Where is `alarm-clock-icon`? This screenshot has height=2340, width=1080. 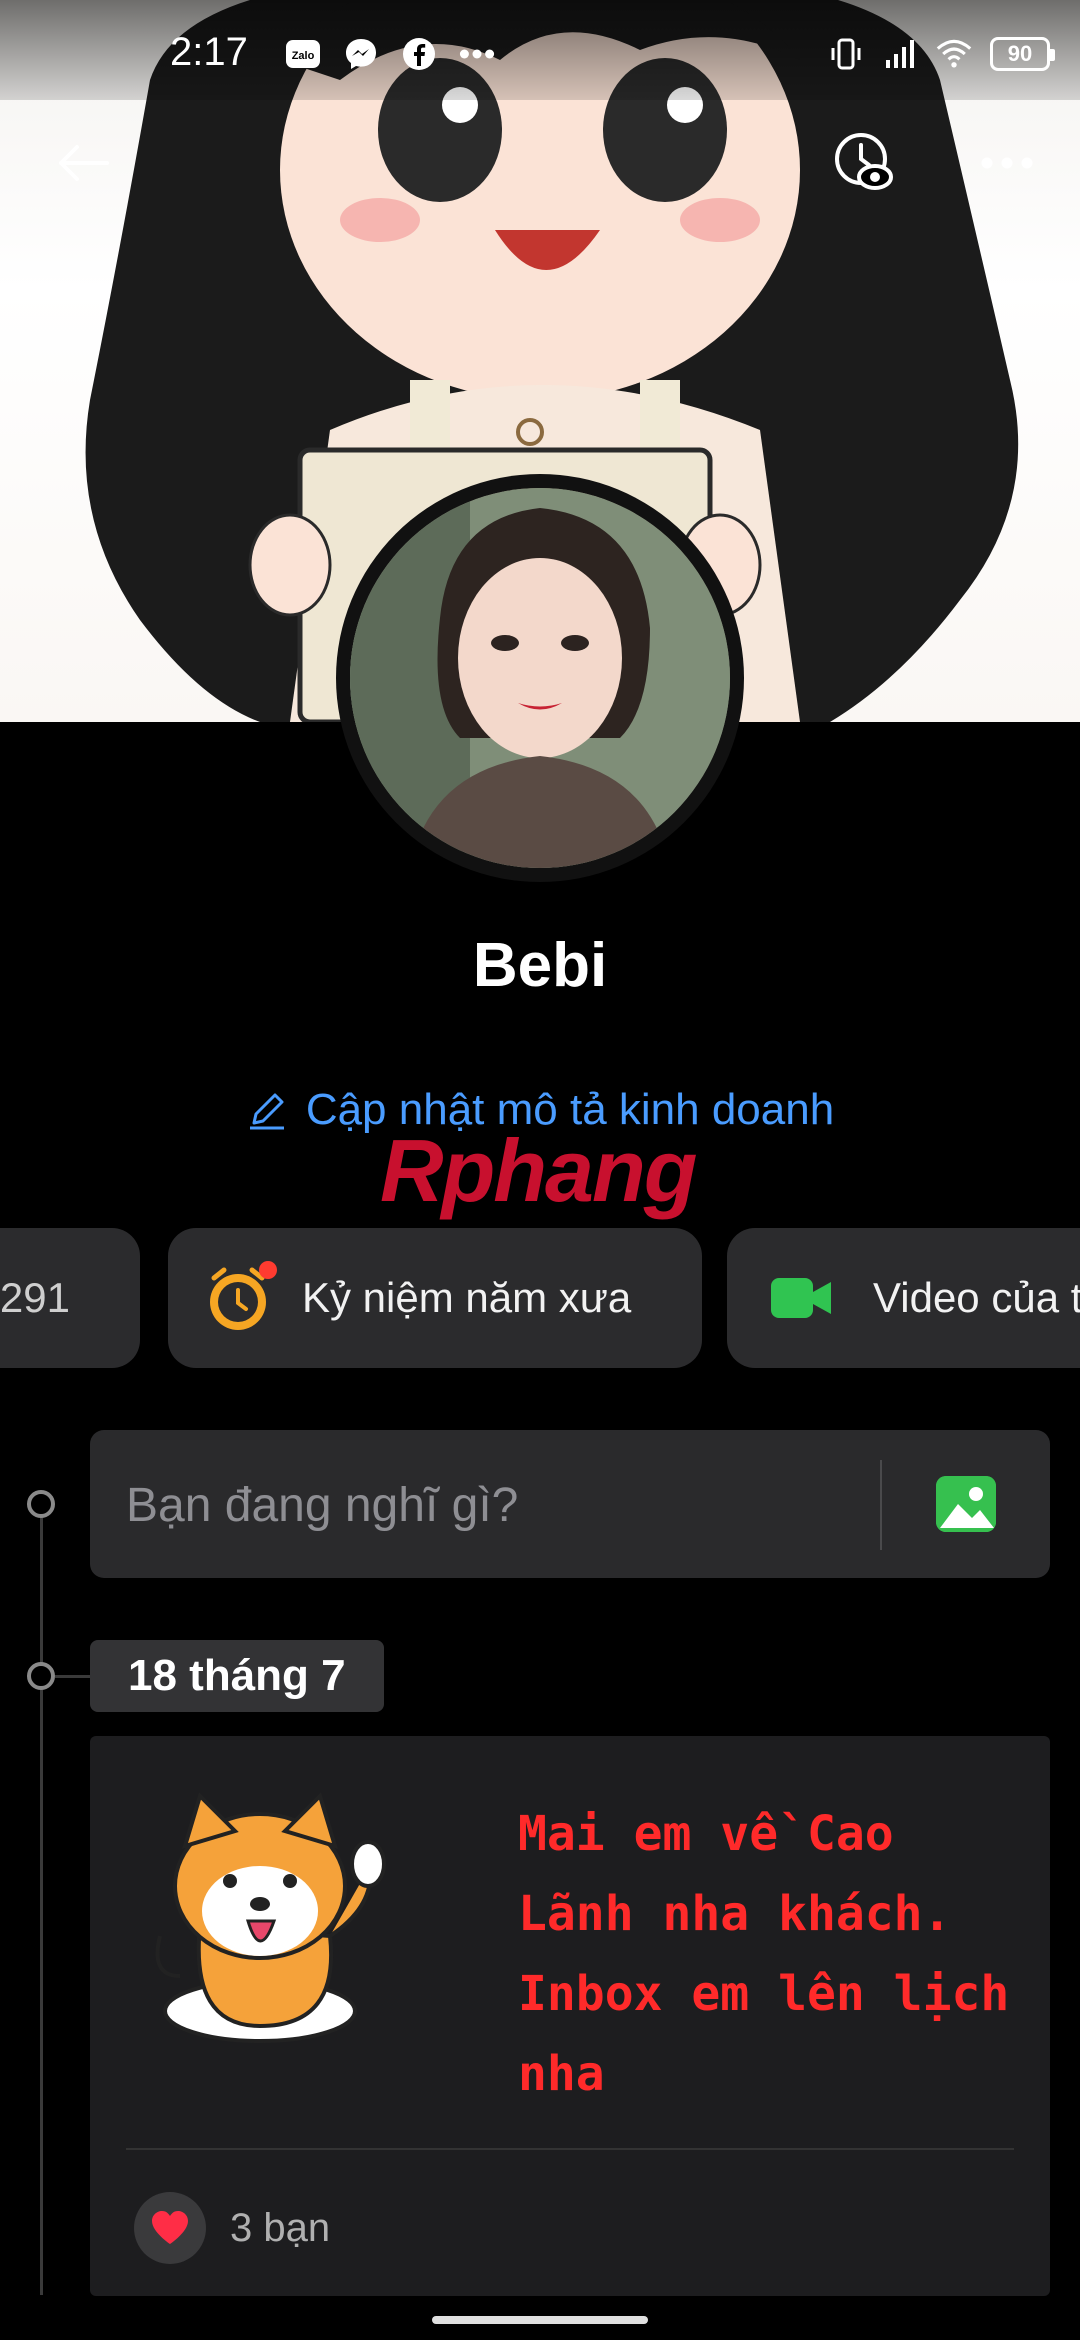 alarm-clock-icon is located at coordinates (243, 1295).